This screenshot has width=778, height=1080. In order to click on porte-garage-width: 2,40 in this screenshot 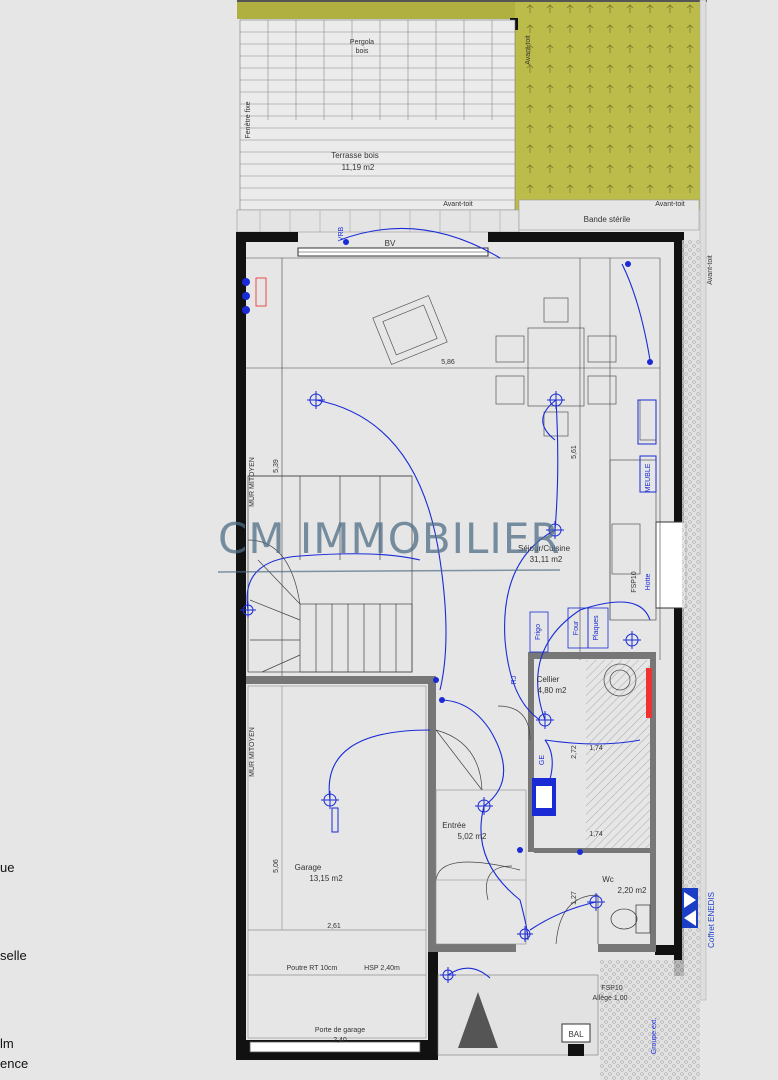, I will do `click(340, 1040)`.